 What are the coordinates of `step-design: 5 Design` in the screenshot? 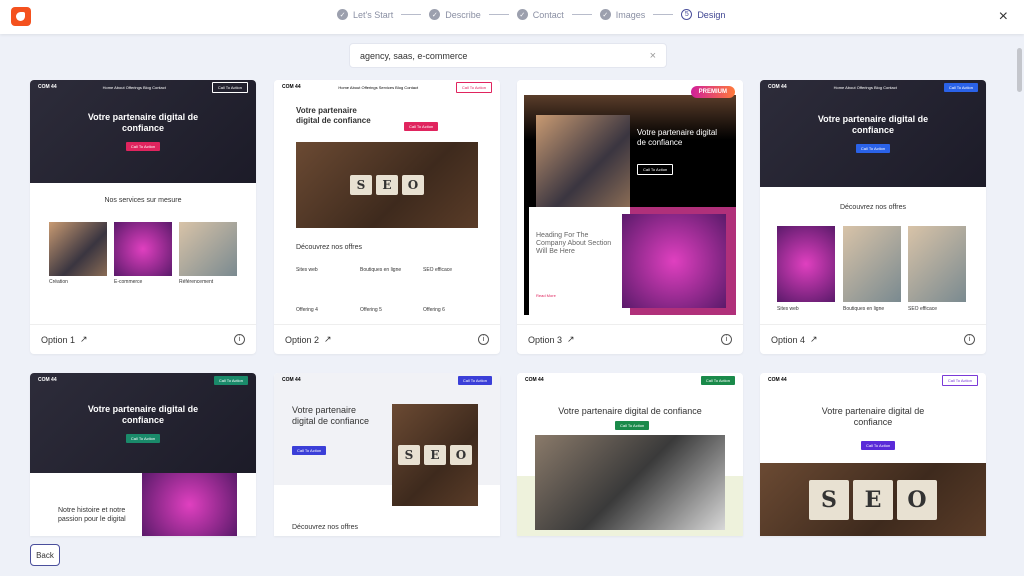 It's located at (703, 14).